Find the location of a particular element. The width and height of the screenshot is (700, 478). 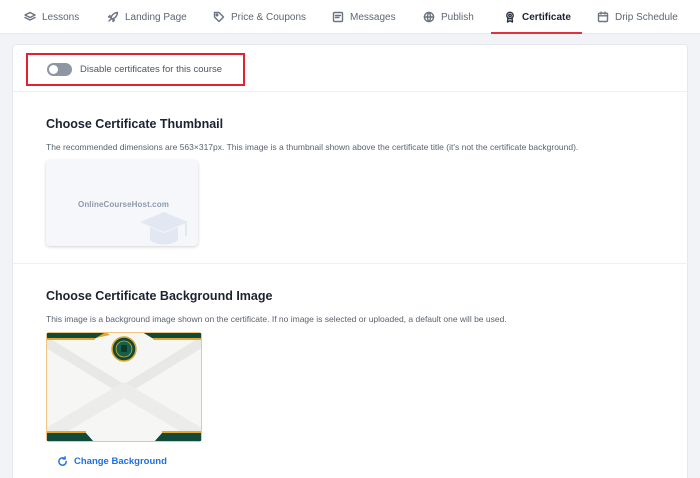

tab-lessons: Lessons is located at coordinates (51, 17).